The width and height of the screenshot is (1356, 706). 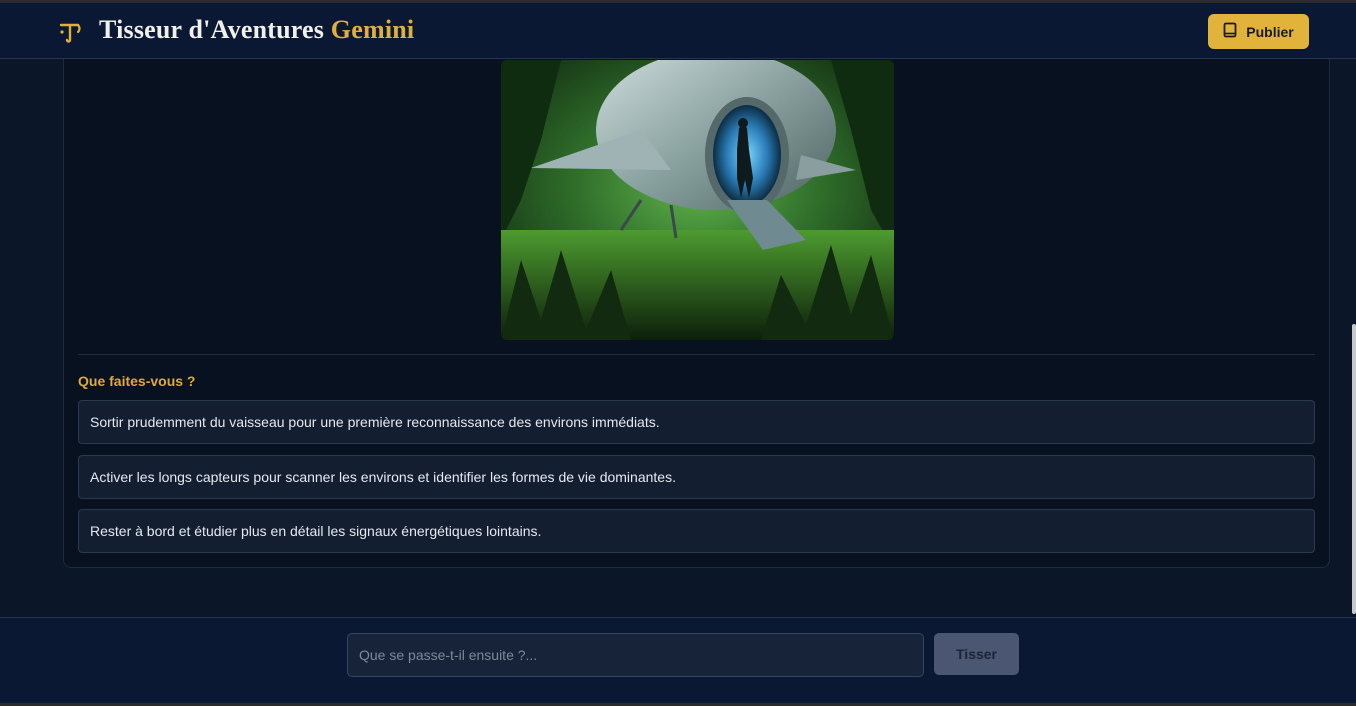 I want to click on app-header: Tisseur d'Aventures Gemini Publier, so click(x=678, y=31).